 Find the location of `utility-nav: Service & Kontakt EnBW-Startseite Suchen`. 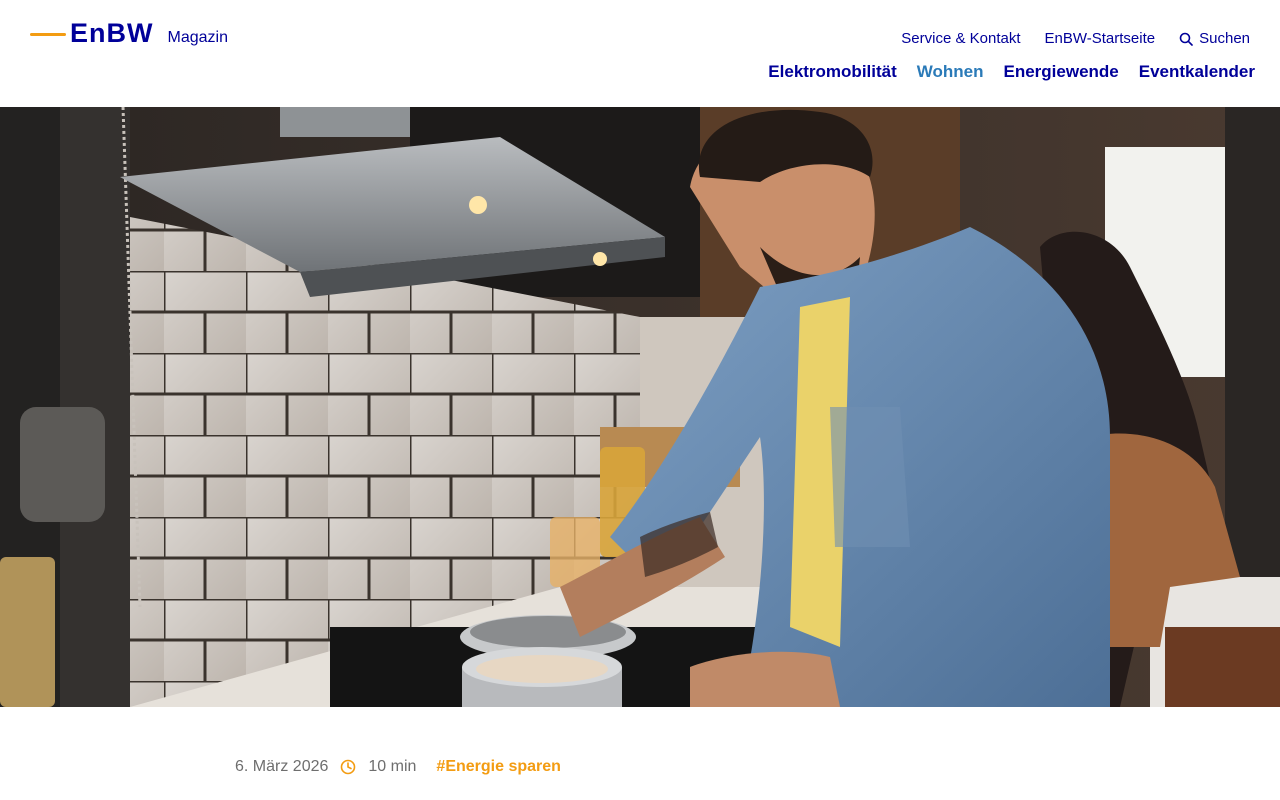

utility-nav: Service & Kontakt EnBW-Startseite Suchen is located at coordinates (1075, 38).